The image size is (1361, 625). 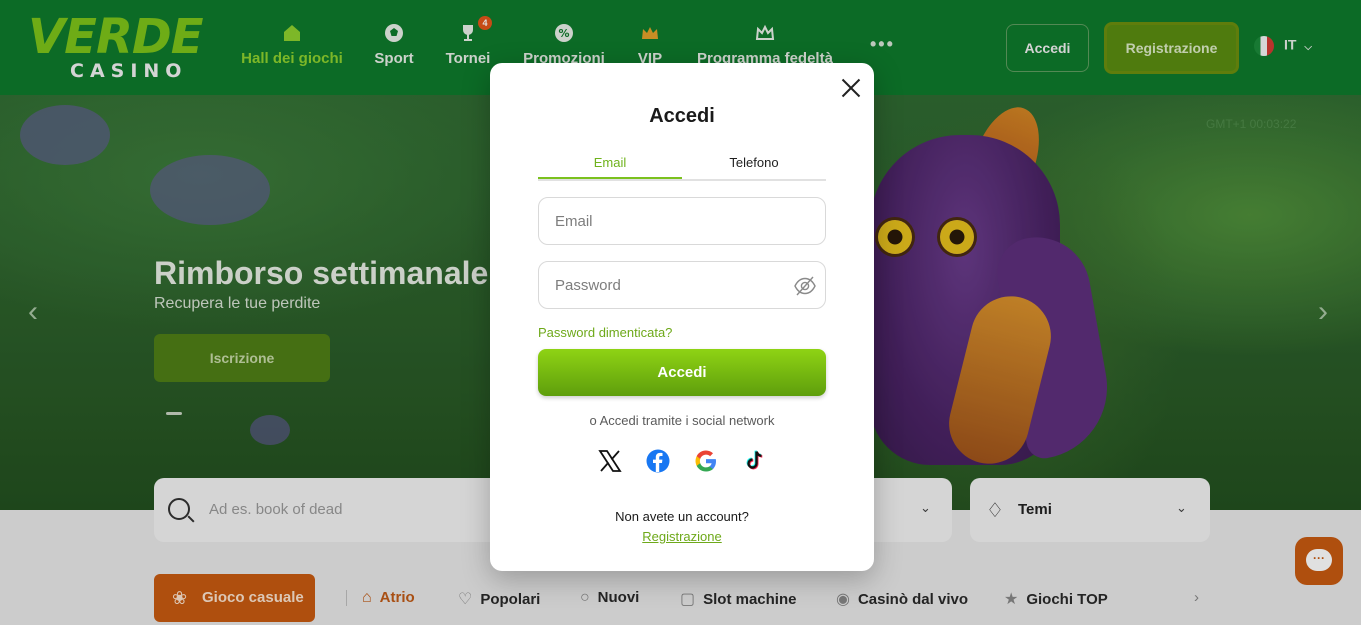 What do you see at coordinates (754, 162) in the screenshot?
I see `tab-telefono: Telefono` at bounding box center [754, 162].